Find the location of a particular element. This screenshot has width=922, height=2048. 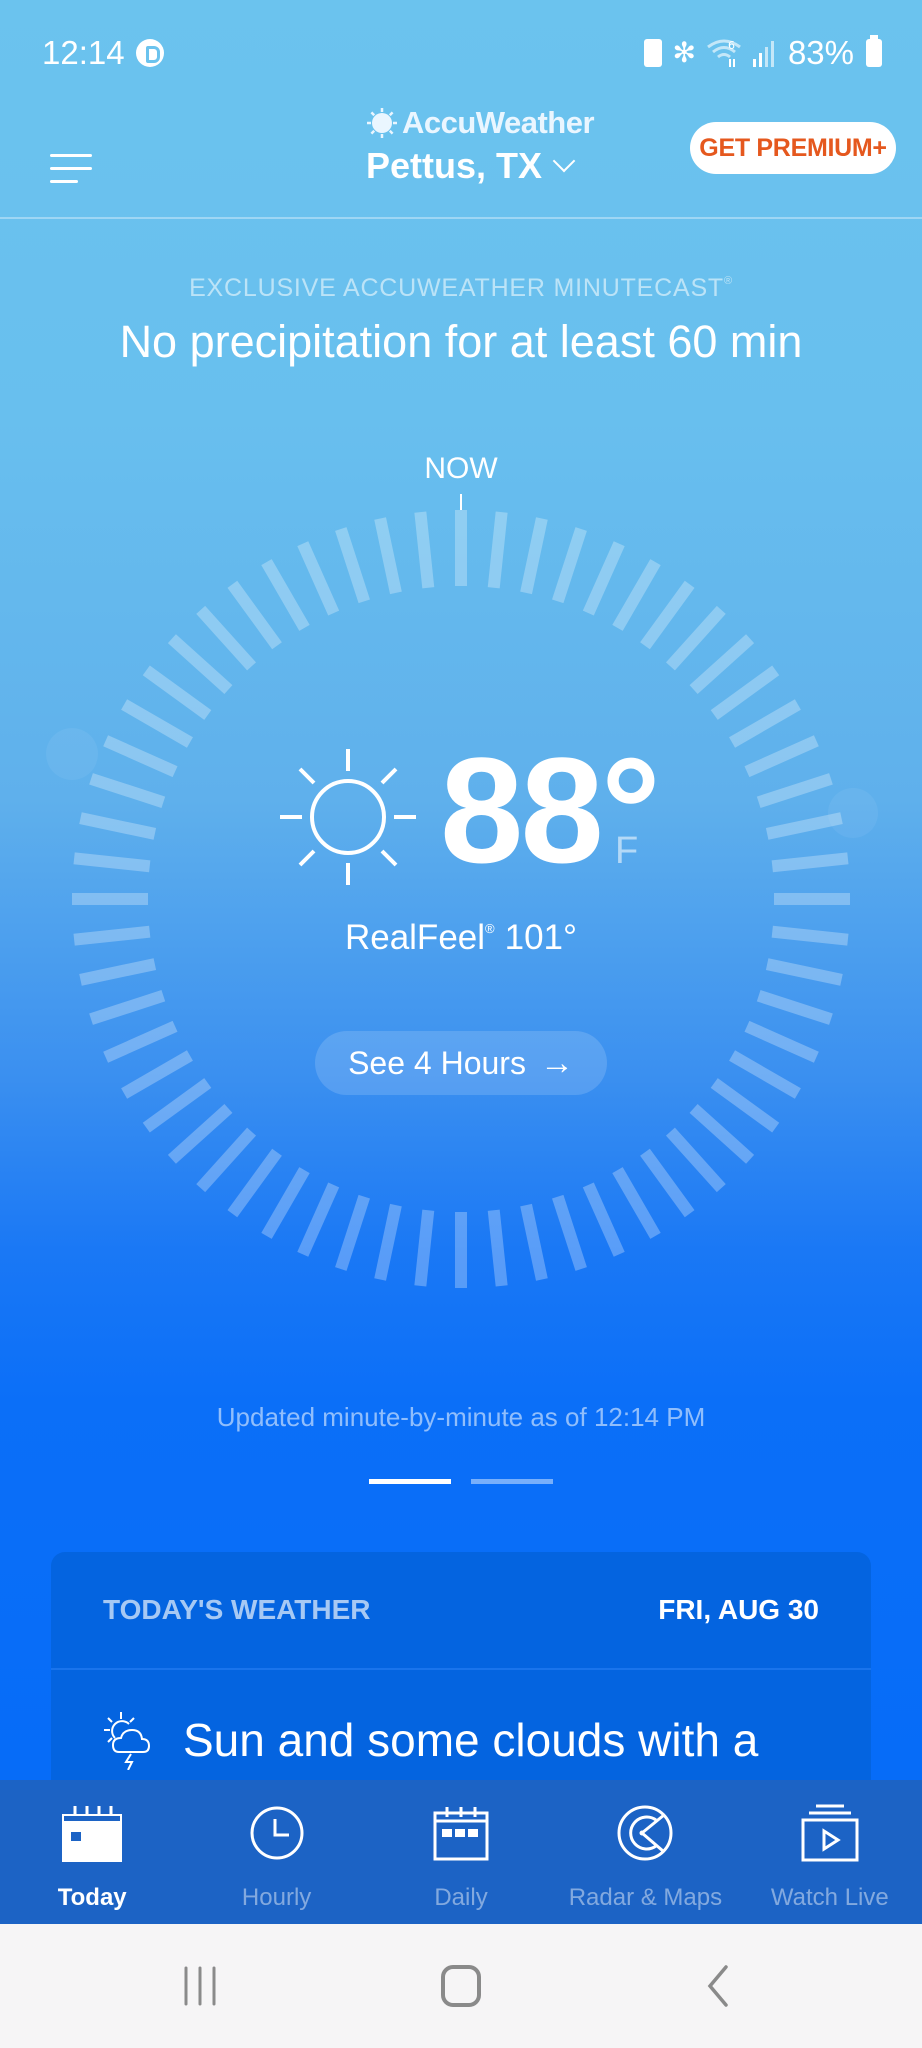

now-label: NOW is located at coordinates (461, 468).